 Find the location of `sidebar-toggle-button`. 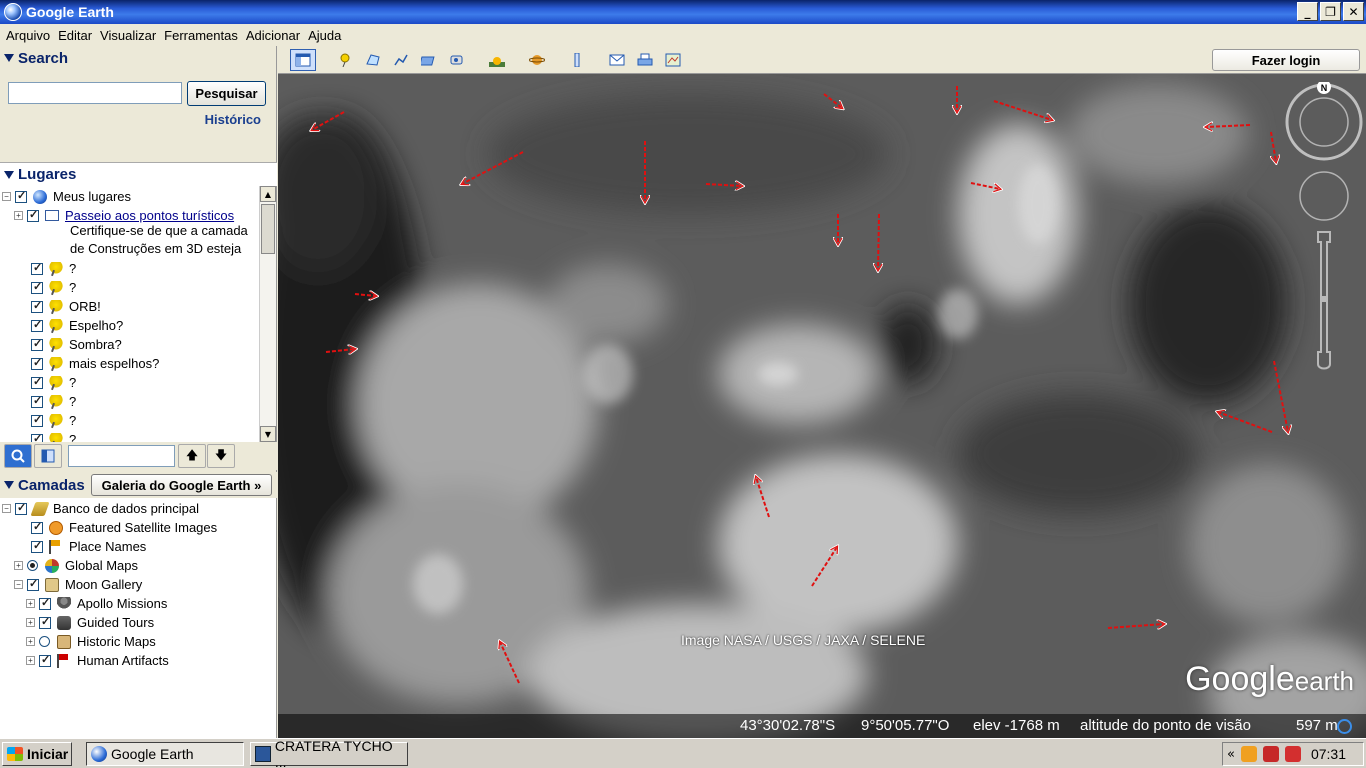

sidebar-toggle-button is located at coordinates (303, 60).